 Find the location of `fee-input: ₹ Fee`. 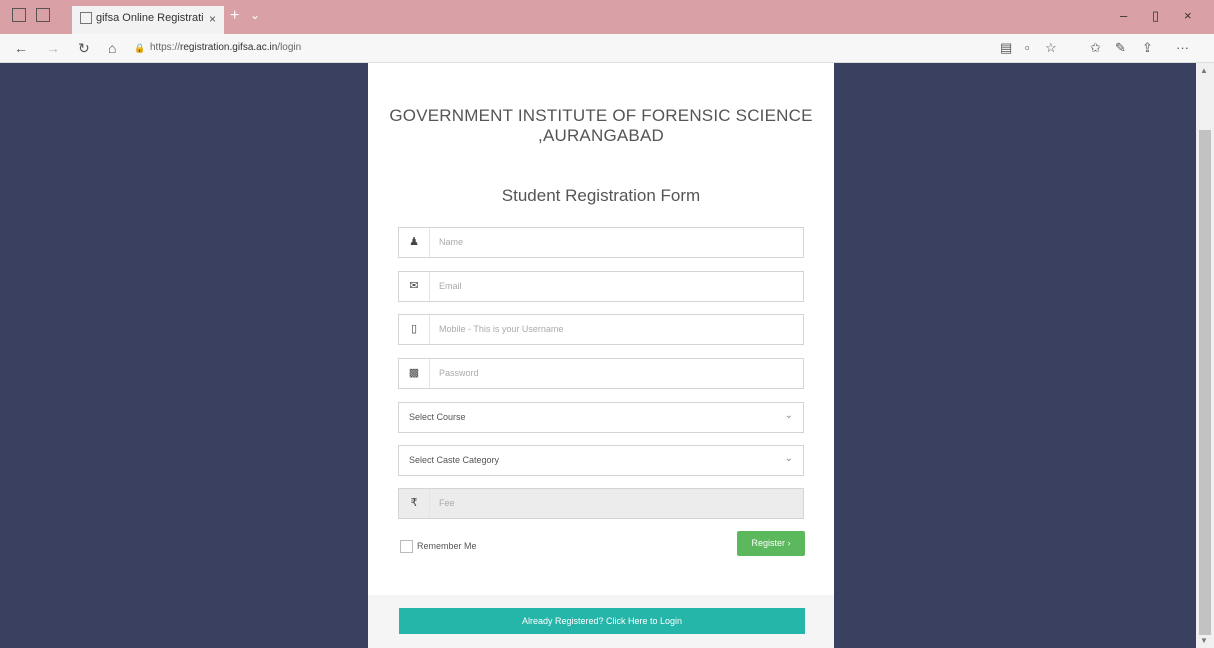

fee-input: ₹ Fee is located at coordinates (601, 503).